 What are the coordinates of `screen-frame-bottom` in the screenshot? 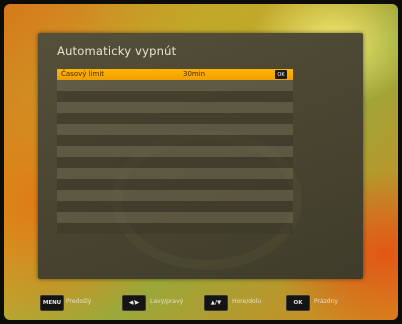 It's located at (201, 322).